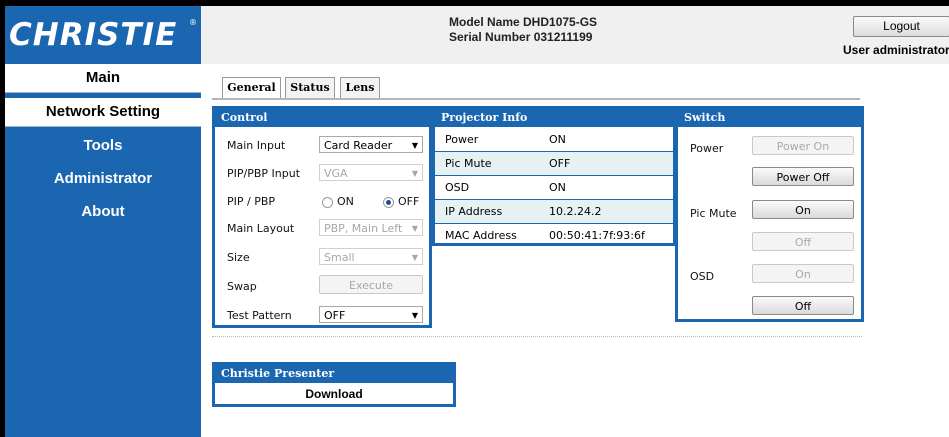 The width and height of the screenshot is (949, 437). I want to click on nav-main: Main, so click(103, 78).